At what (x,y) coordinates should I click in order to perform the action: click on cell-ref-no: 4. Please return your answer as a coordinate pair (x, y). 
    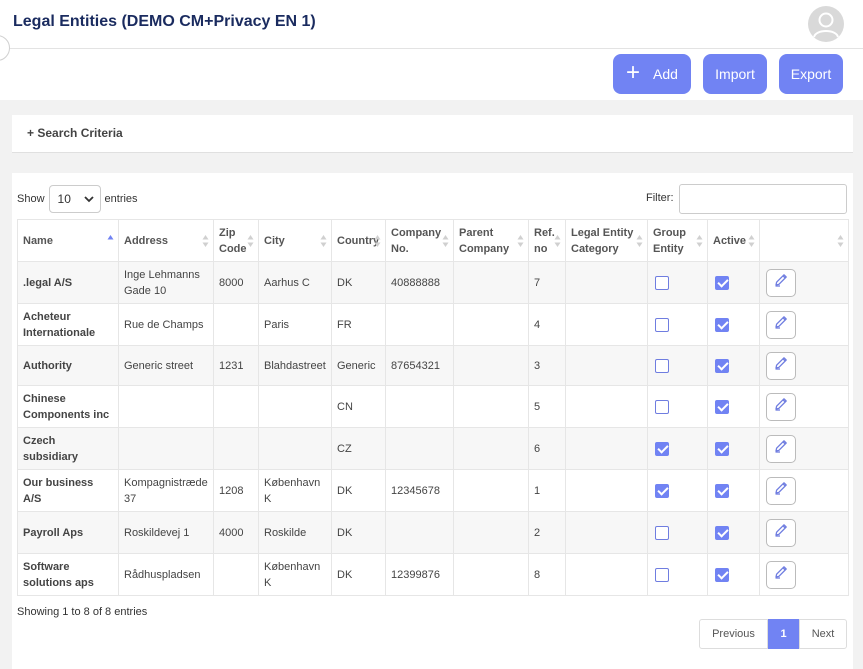
    Looking at the image, I should click on (547, 324).